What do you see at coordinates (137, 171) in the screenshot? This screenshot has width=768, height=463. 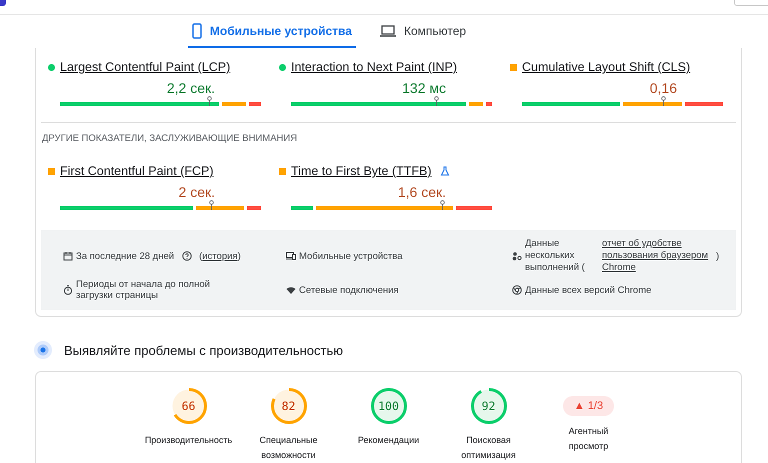 I see `metric-name-link: First Contentful Paint (FCP)` at bounding box center [137, 171].